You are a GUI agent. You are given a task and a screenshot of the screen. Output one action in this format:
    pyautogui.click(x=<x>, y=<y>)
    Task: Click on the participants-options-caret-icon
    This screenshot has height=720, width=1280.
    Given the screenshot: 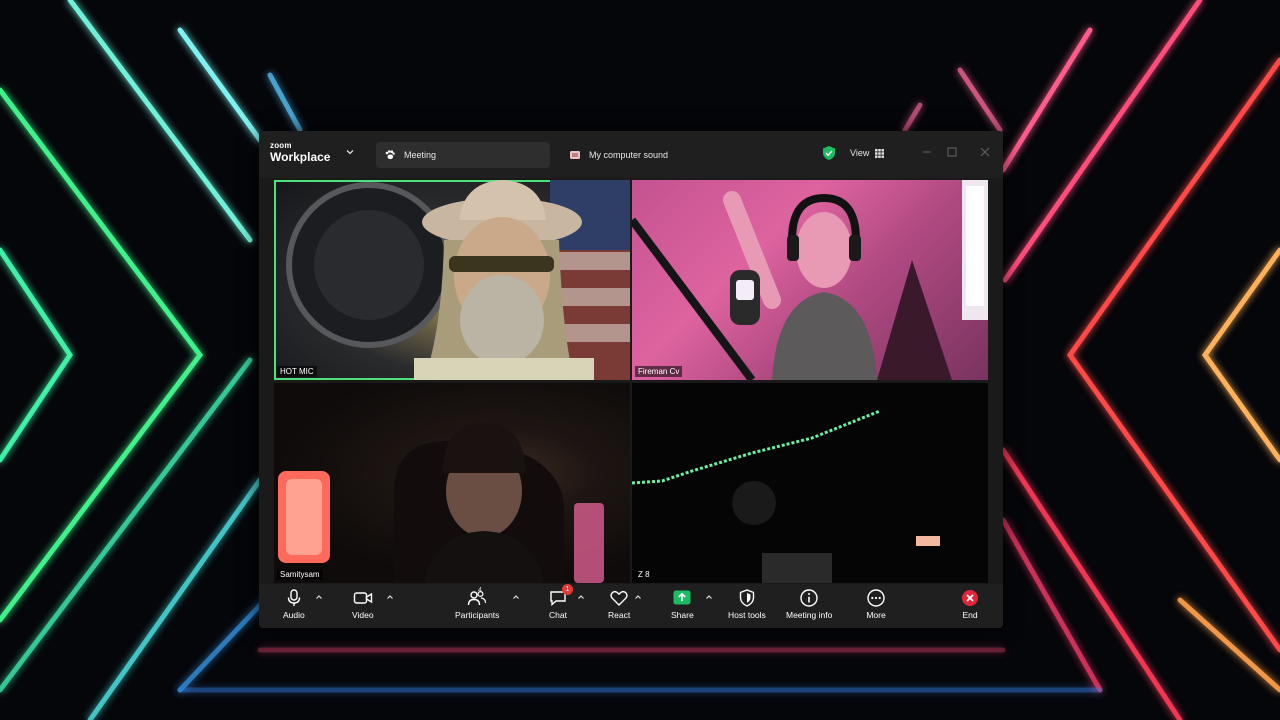 What is the action you would take?
    pyautogui.click(x=516, y=597)
    